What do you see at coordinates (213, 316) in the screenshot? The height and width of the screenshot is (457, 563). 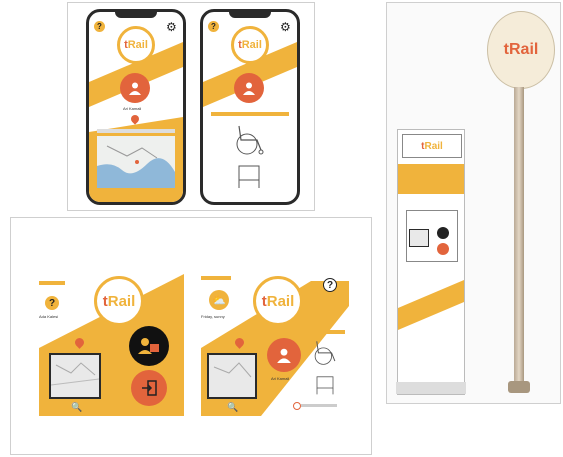 I see `weather-label: Friday, sunny` at bounding box center [213, 316].